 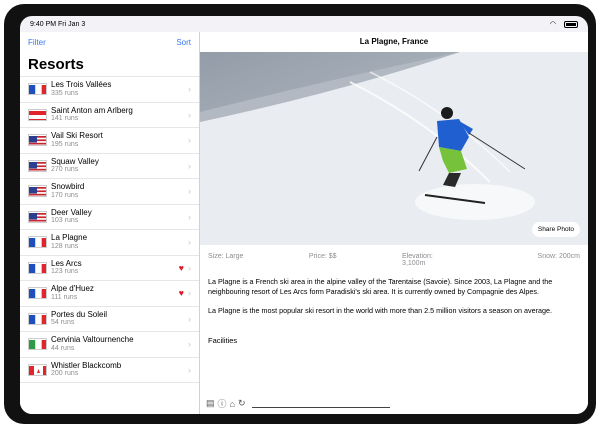 What do you see at coordinates (223, 341) in the screenshot?
I see `facilities-heading: Facilities` at bounding box center [223, 341].